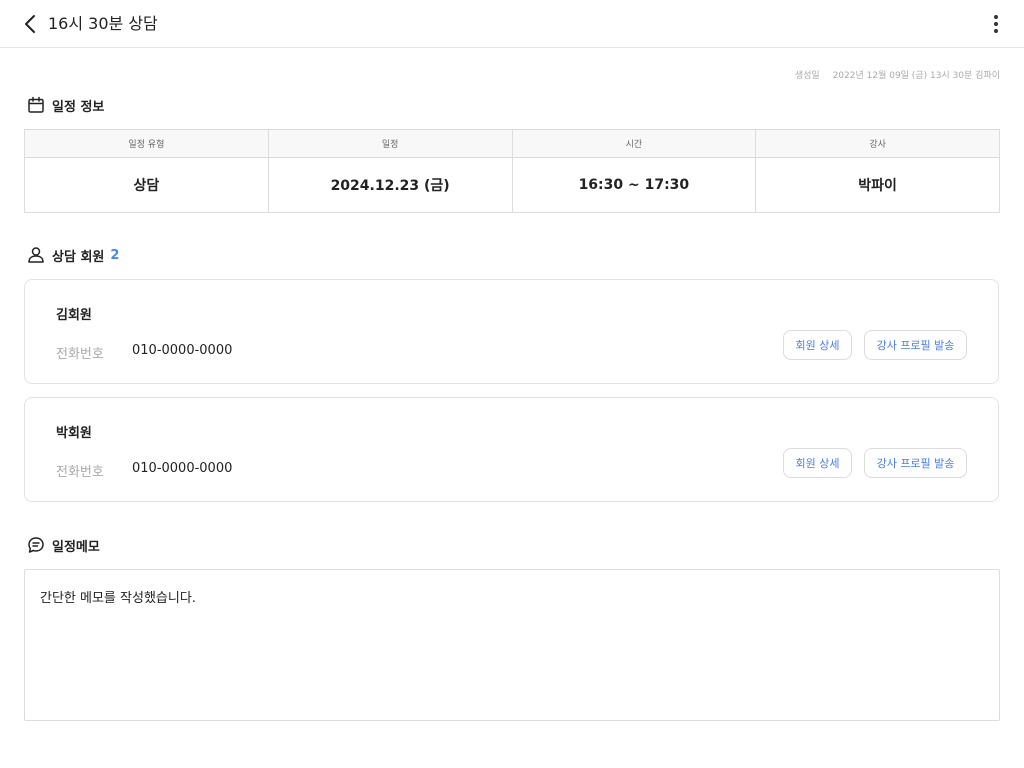  I want to click on schedule-type-value: 상담, so click(146, 186).